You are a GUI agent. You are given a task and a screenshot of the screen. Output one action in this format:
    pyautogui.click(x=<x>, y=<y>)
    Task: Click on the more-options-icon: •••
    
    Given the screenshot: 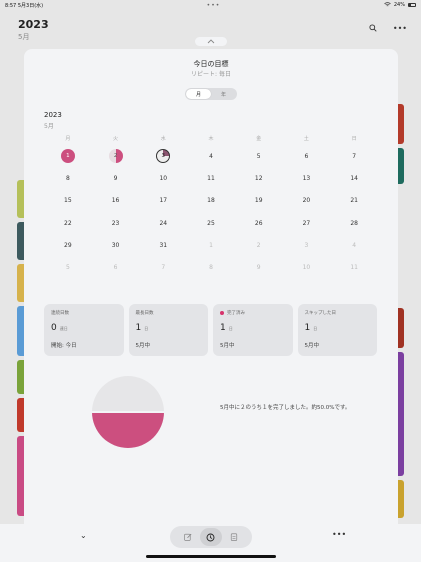 What is the action you would take?
    pyautogui.click(x=339, y=534)
    